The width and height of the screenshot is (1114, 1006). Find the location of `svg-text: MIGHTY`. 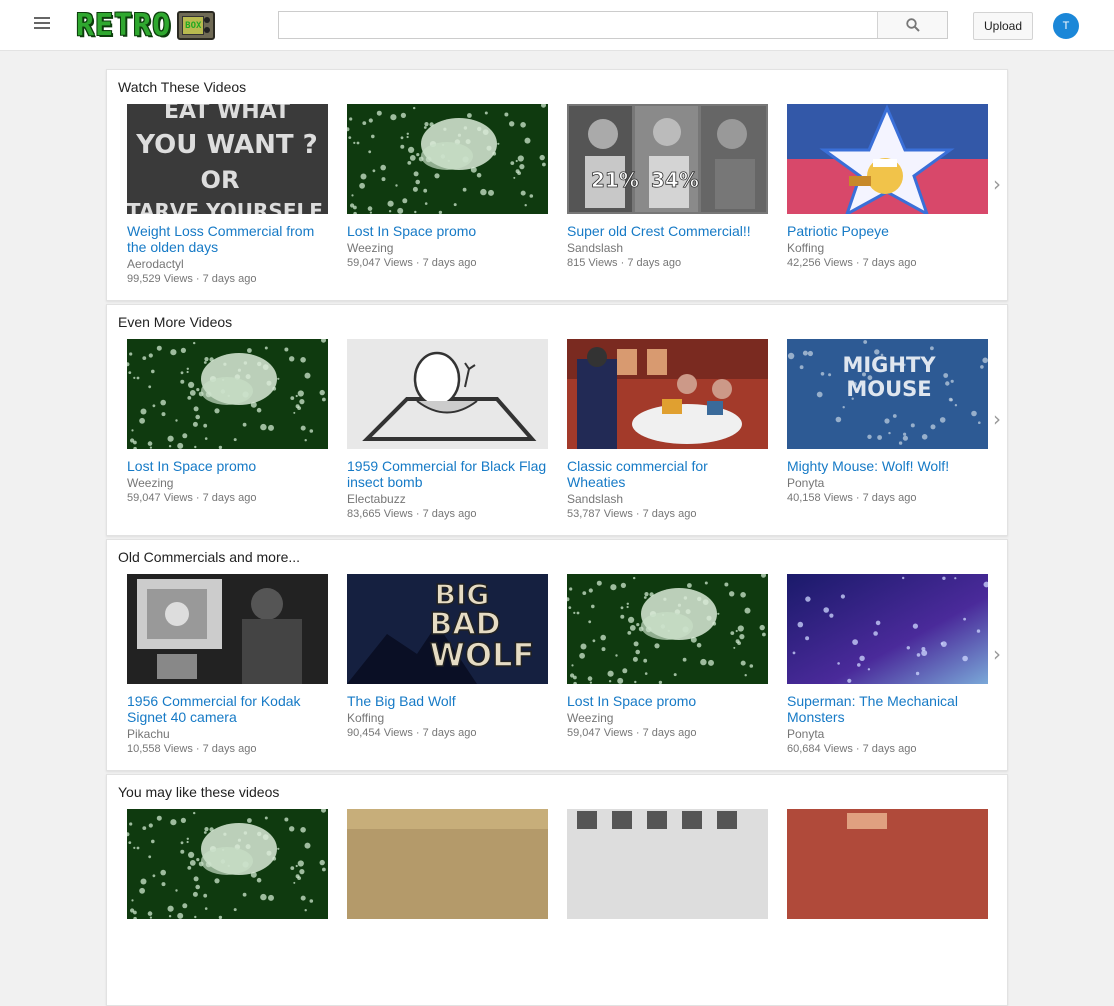

svg-text: MIGHTY is located at coordinates (889, 365).